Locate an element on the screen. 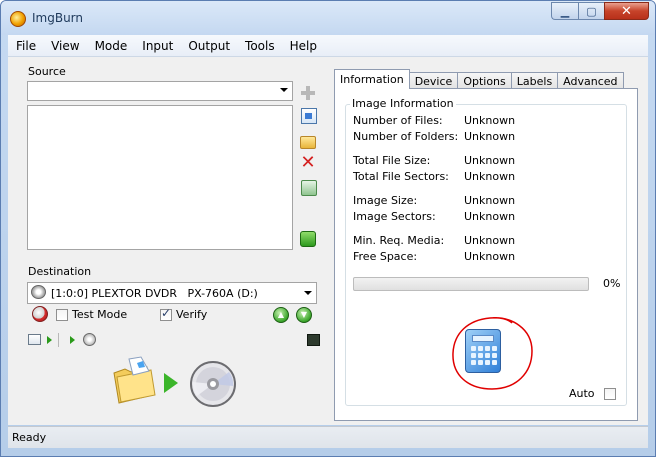 This screenshot has height=457, width=656. source-label: Source is located at coordinates (47, 71).